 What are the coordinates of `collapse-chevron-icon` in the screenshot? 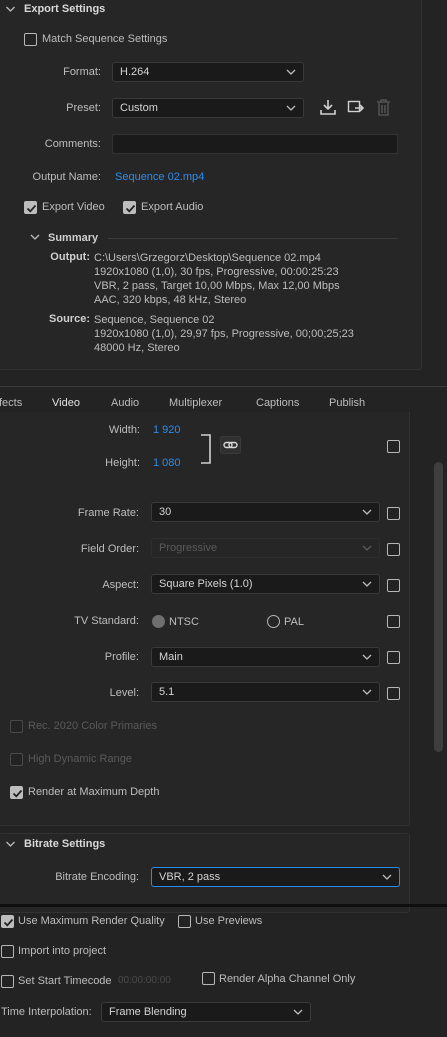 It's located at (10, 9).